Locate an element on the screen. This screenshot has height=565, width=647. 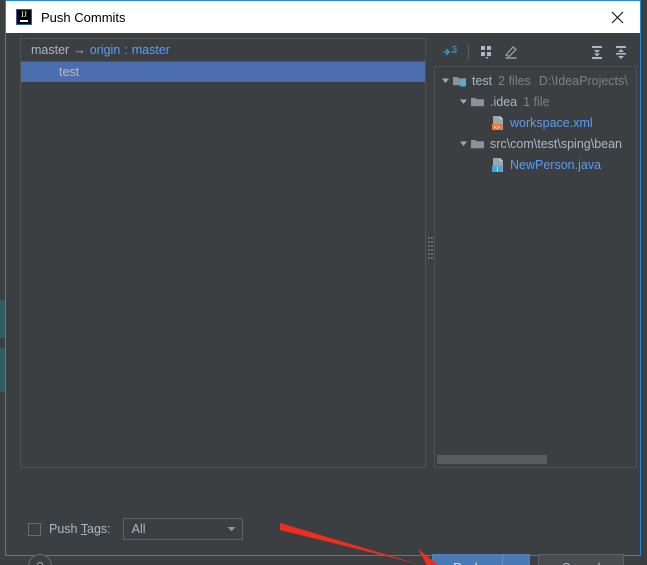
push-label-mnemonic: u is located at coordinates (465, 563).